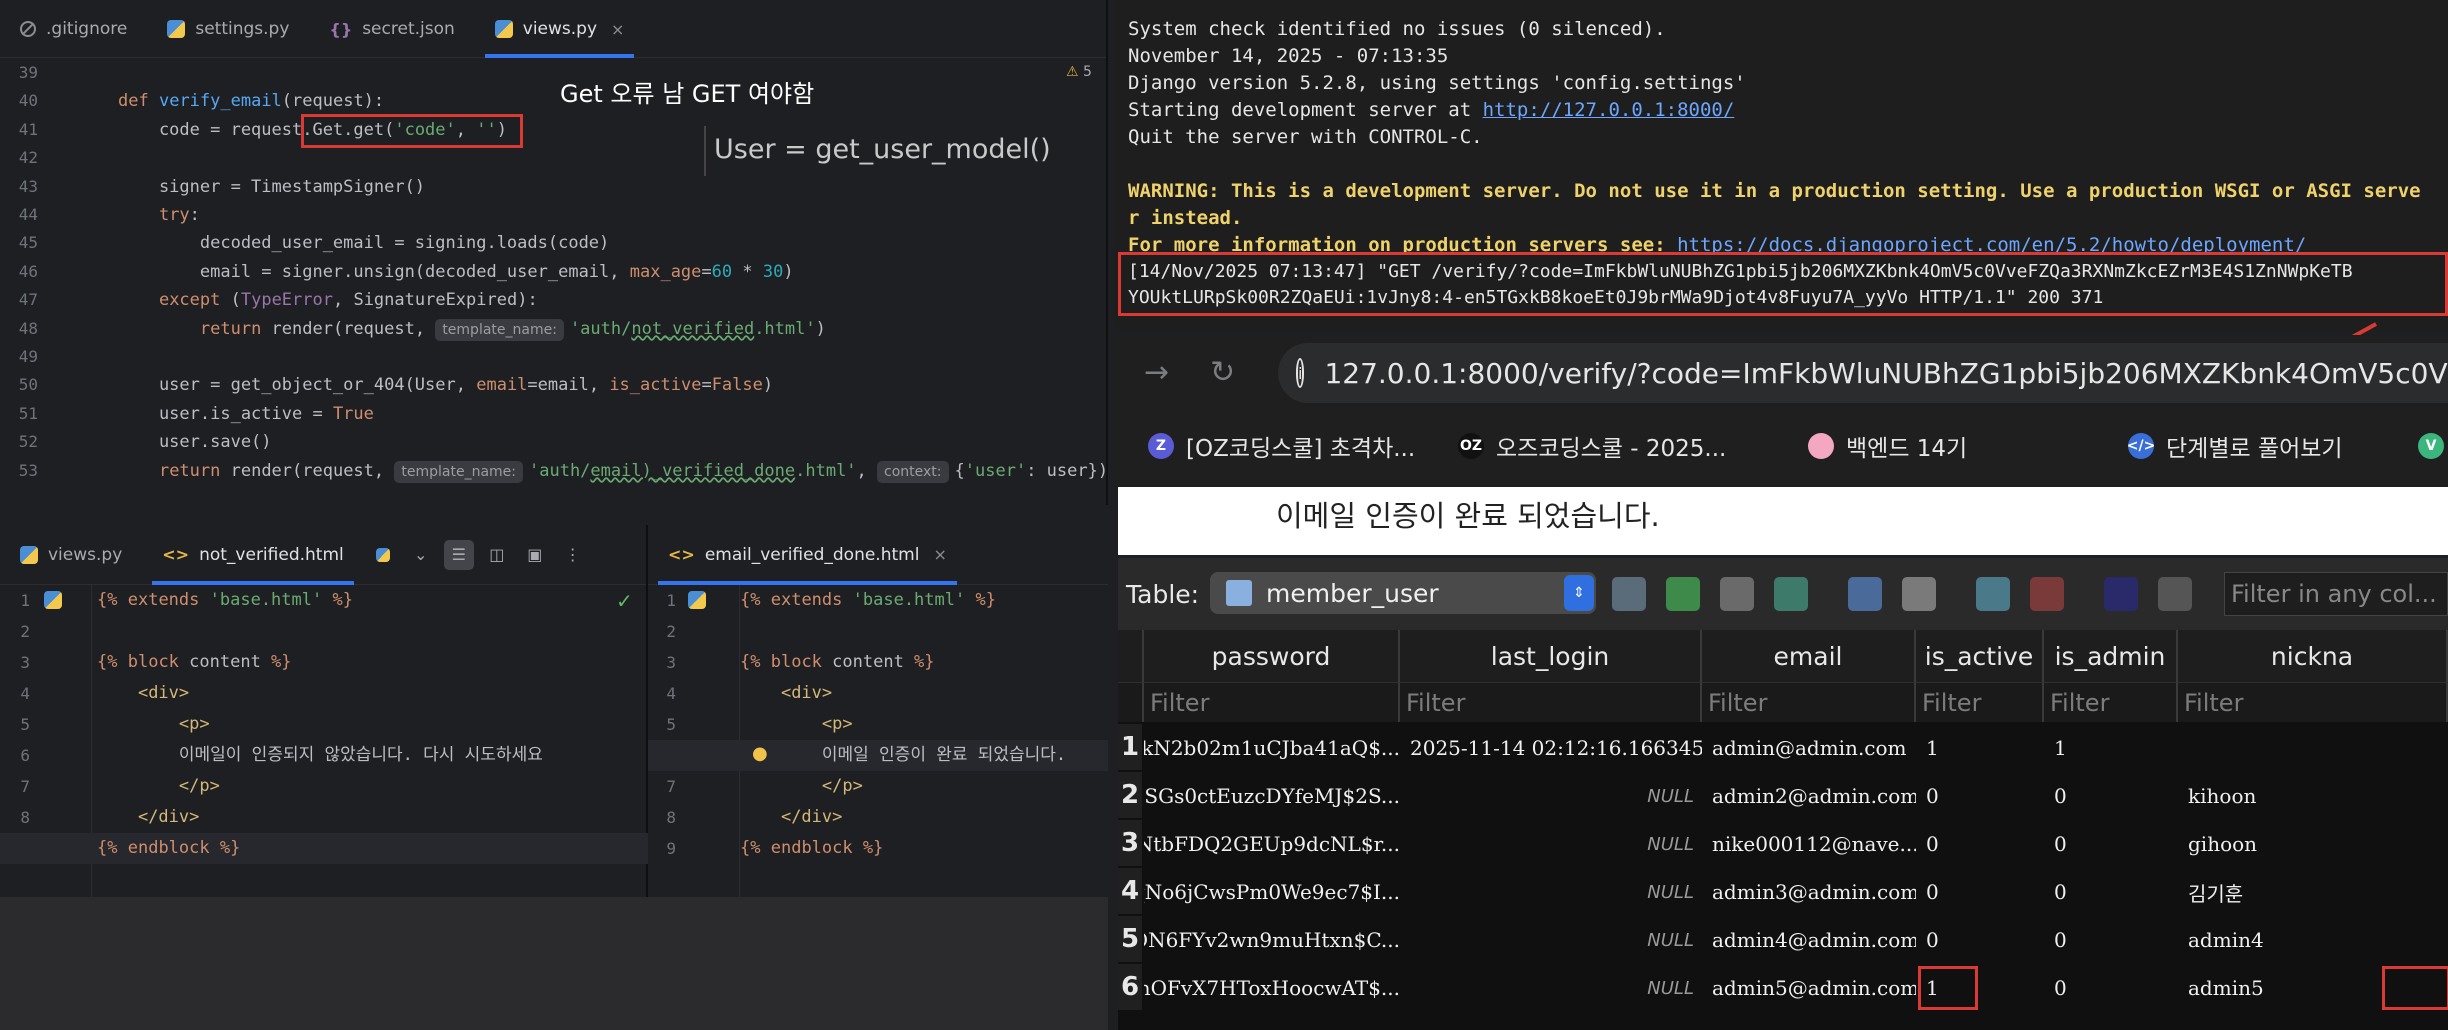  I want to click on insert-record-icon, so click(1629, 594).